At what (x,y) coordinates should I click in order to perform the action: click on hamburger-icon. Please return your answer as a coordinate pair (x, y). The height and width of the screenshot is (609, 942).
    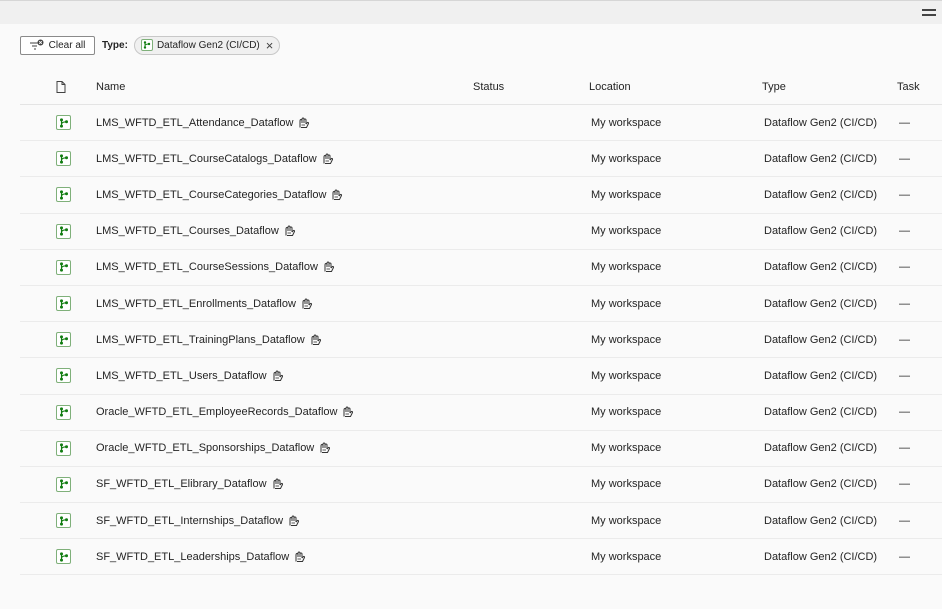
    Looking at the image, I should click on (929, 12).